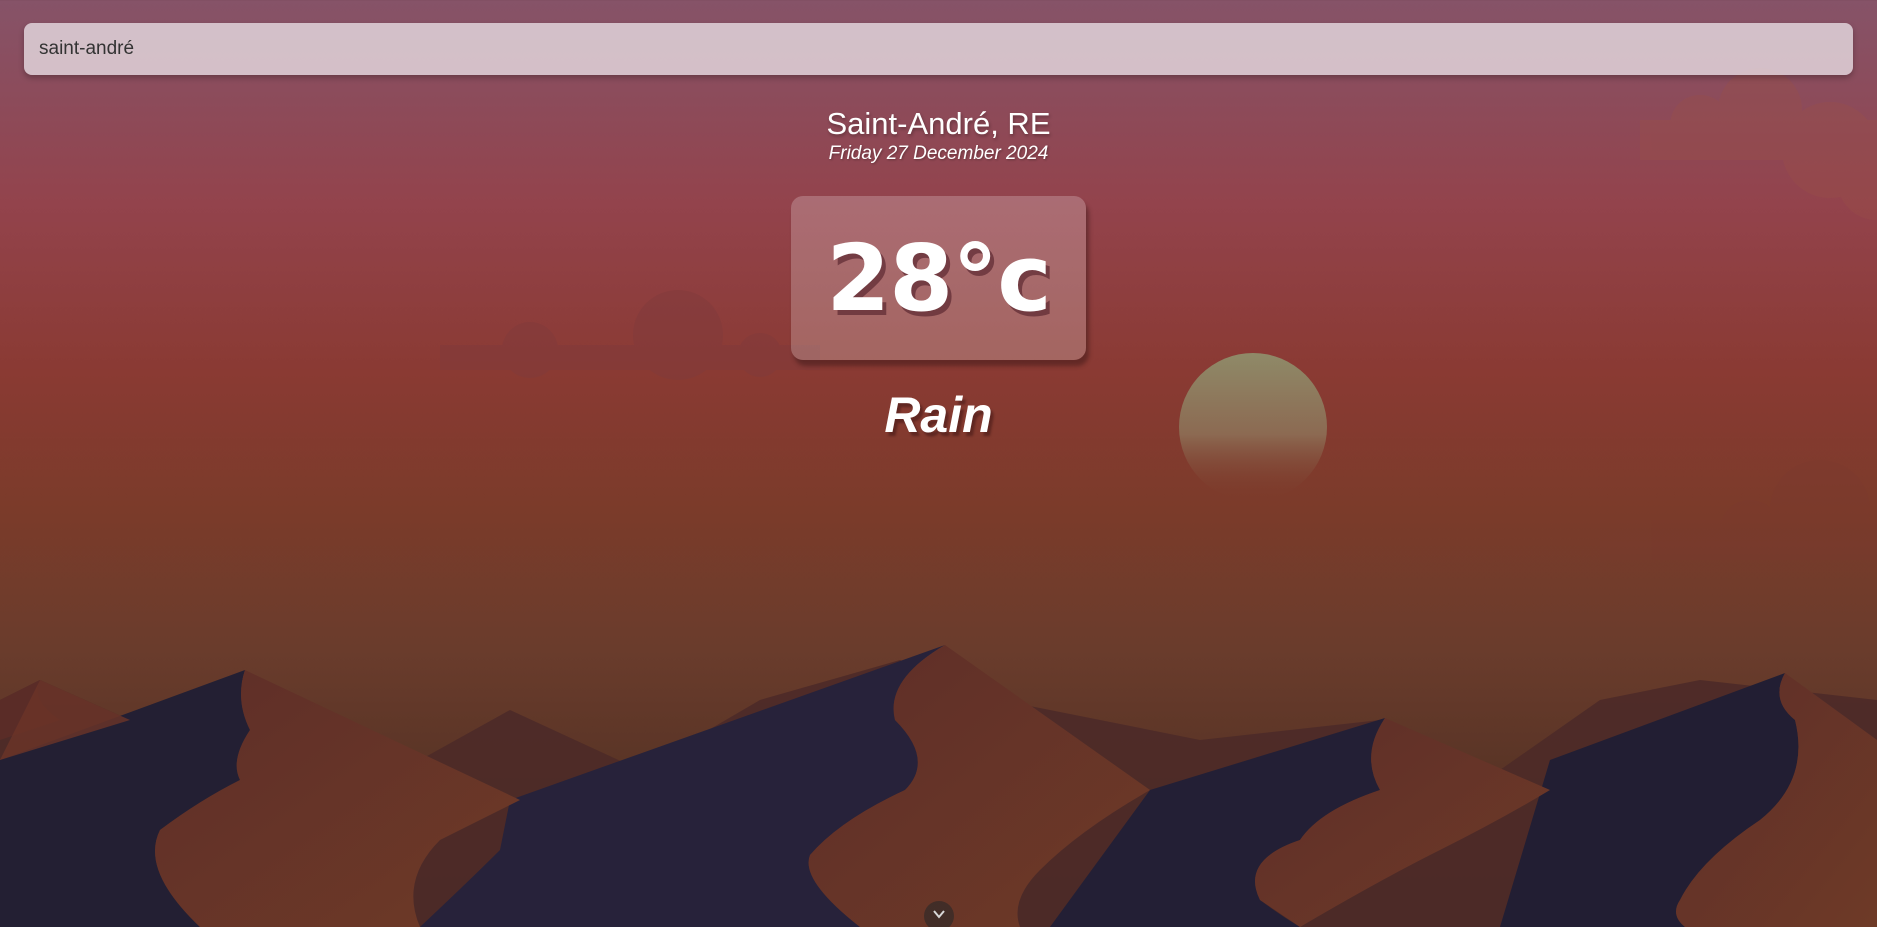 This screenshot has height=927, width=1877. I want to click on current-date: Friday 27 December 2024, so click(938, 153).